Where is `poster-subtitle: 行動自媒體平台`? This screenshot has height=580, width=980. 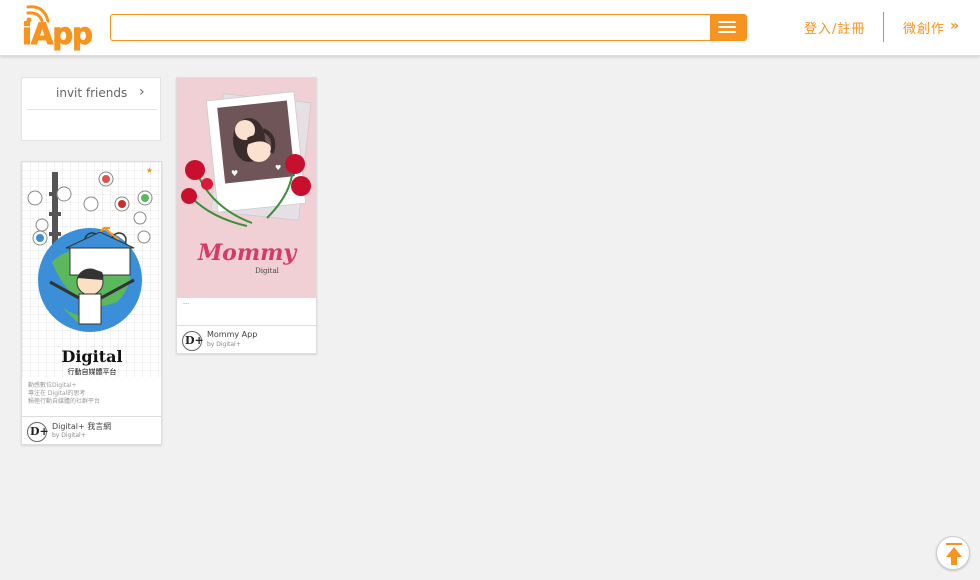
poster-subtitle: 行動自媒體平台 is located at coordinates (92, 371).